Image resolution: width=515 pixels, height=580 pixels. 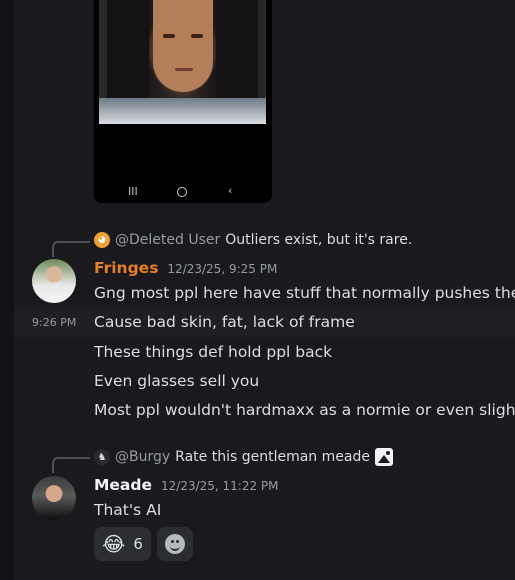 I want to click on channel-sidebar-edge, so click(x=7, y=290).